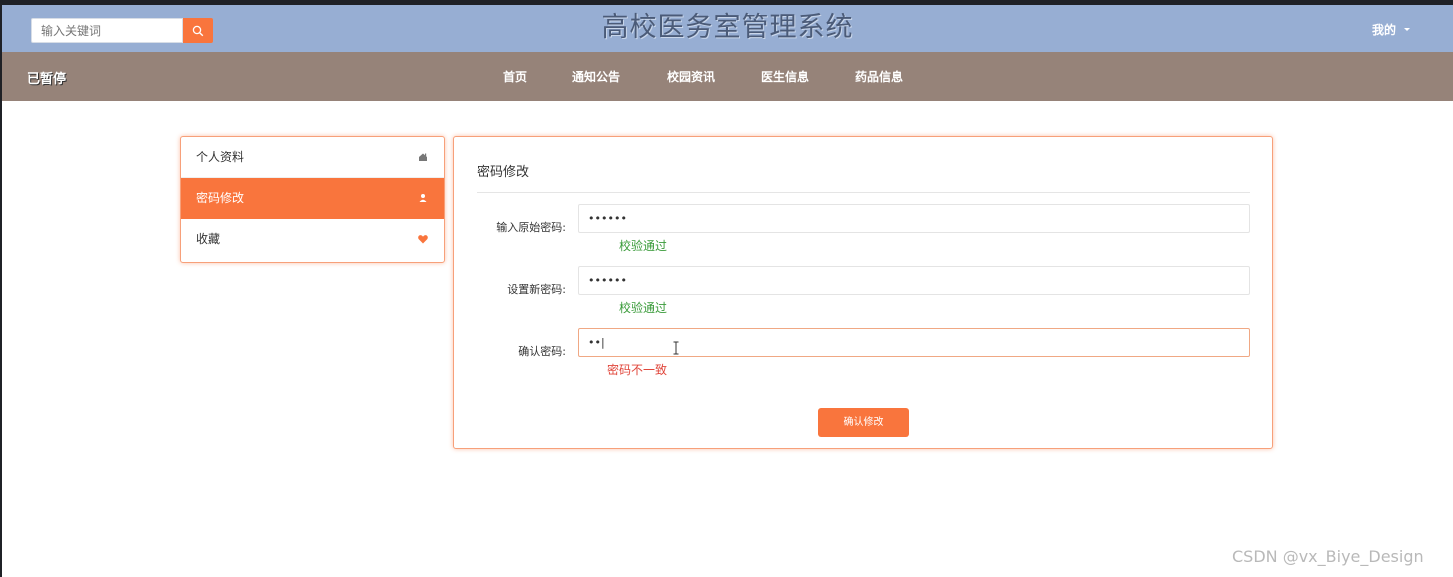  I want to click on heart-icon, so click(423, 239).